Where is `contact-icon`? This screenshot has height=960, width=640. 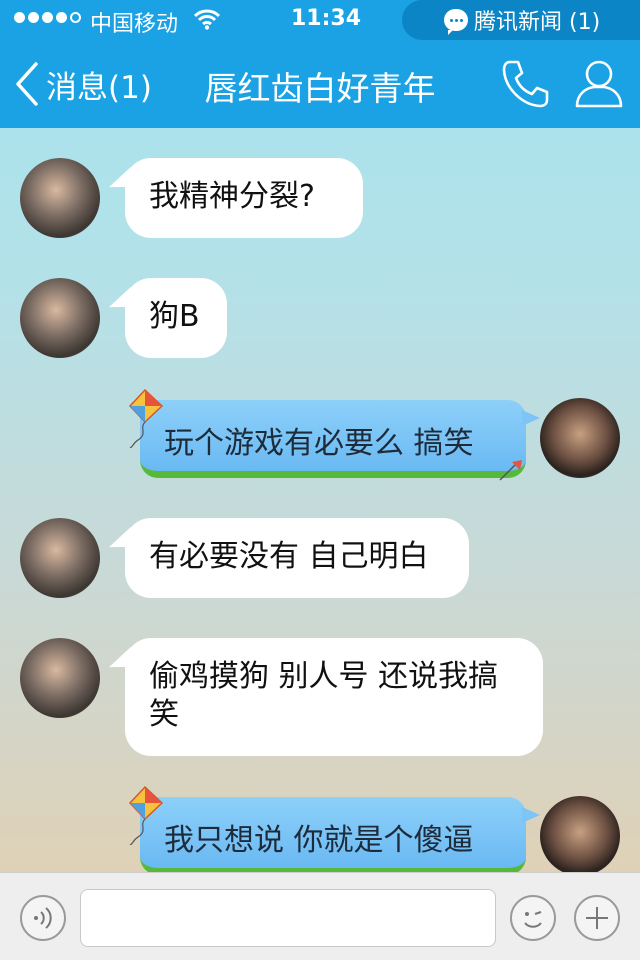 contact-icon is located at coordinates (599, 84).